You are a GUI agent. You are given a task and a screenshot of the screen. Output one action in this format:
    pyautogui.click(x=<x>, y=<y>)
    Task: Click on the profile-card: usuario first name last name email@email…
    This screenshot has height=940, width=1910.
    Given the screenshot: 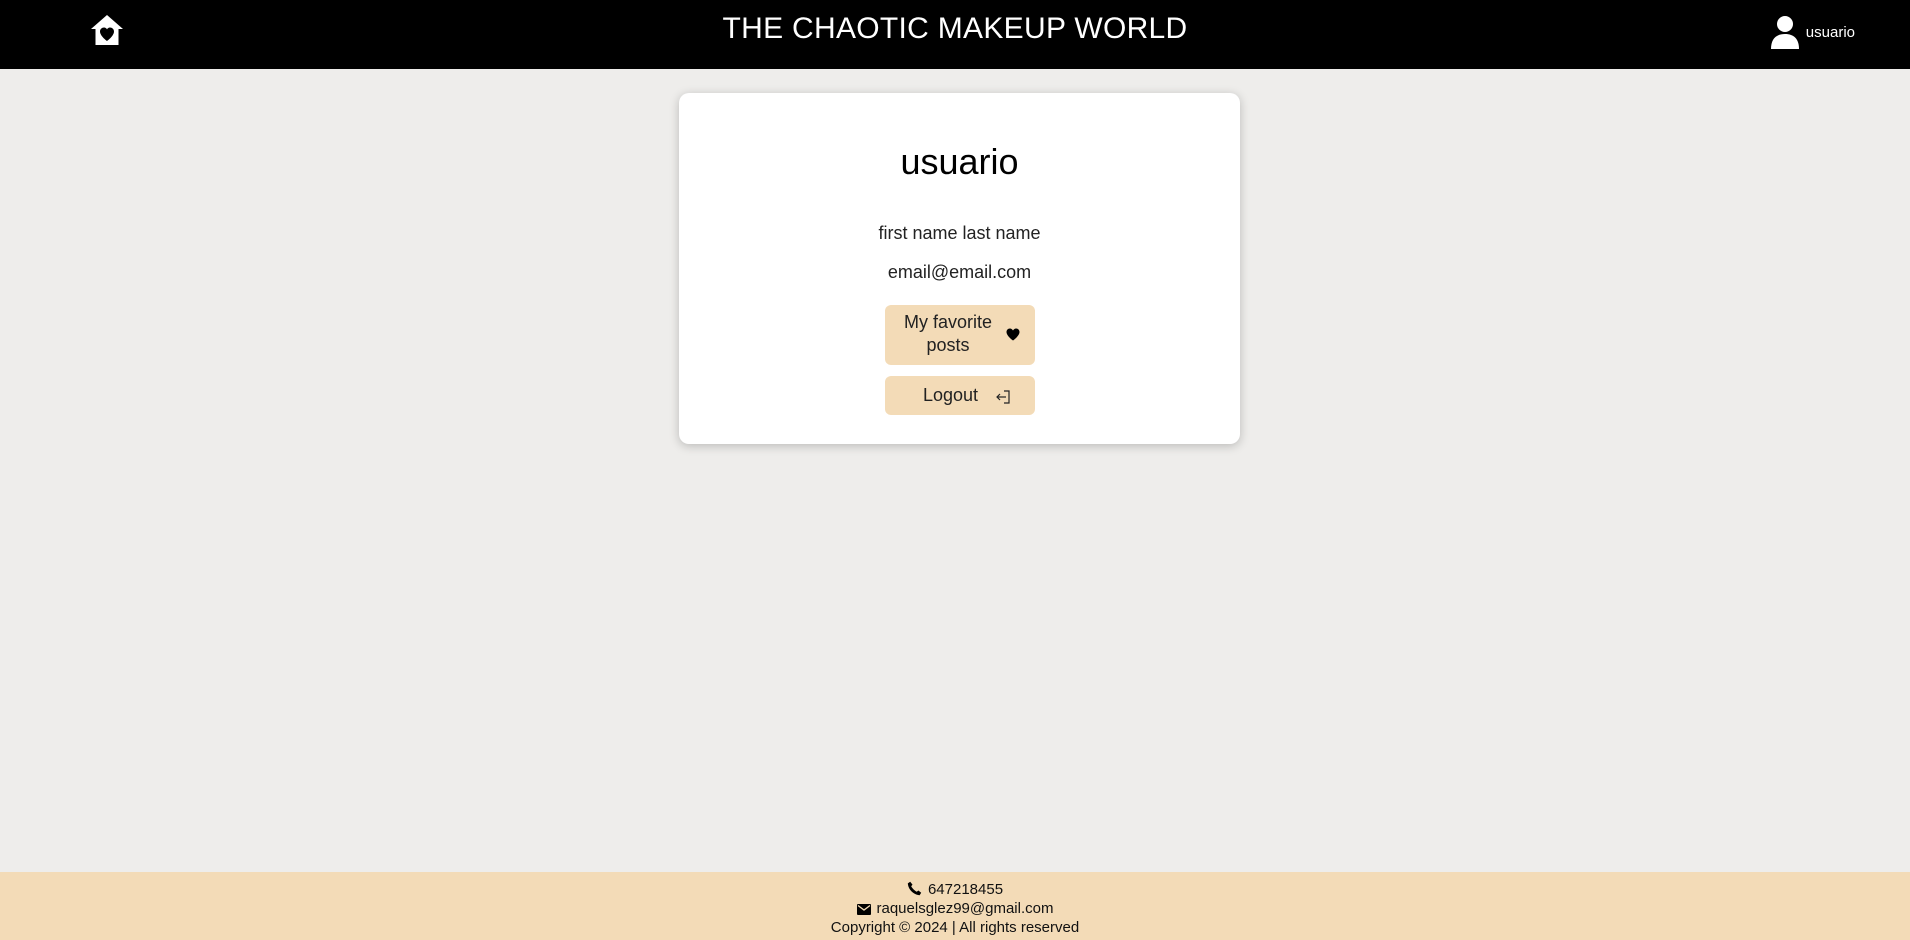 What is the action you would take?
    pyautogui.click(x=959, y=268)
    